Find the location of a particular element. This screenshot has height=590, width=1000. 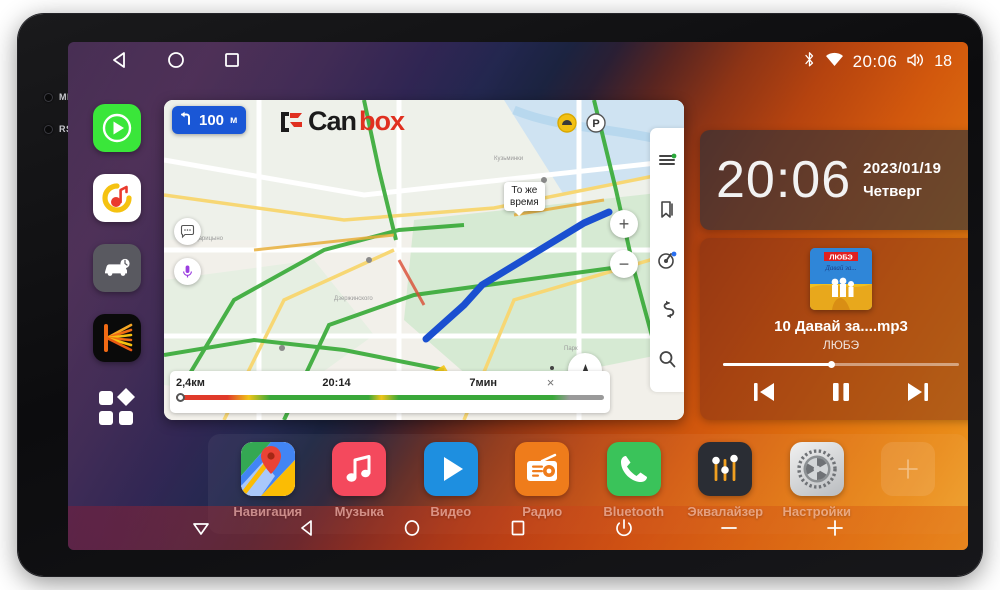

status-recents-icon is located at coordinates (232, 62).